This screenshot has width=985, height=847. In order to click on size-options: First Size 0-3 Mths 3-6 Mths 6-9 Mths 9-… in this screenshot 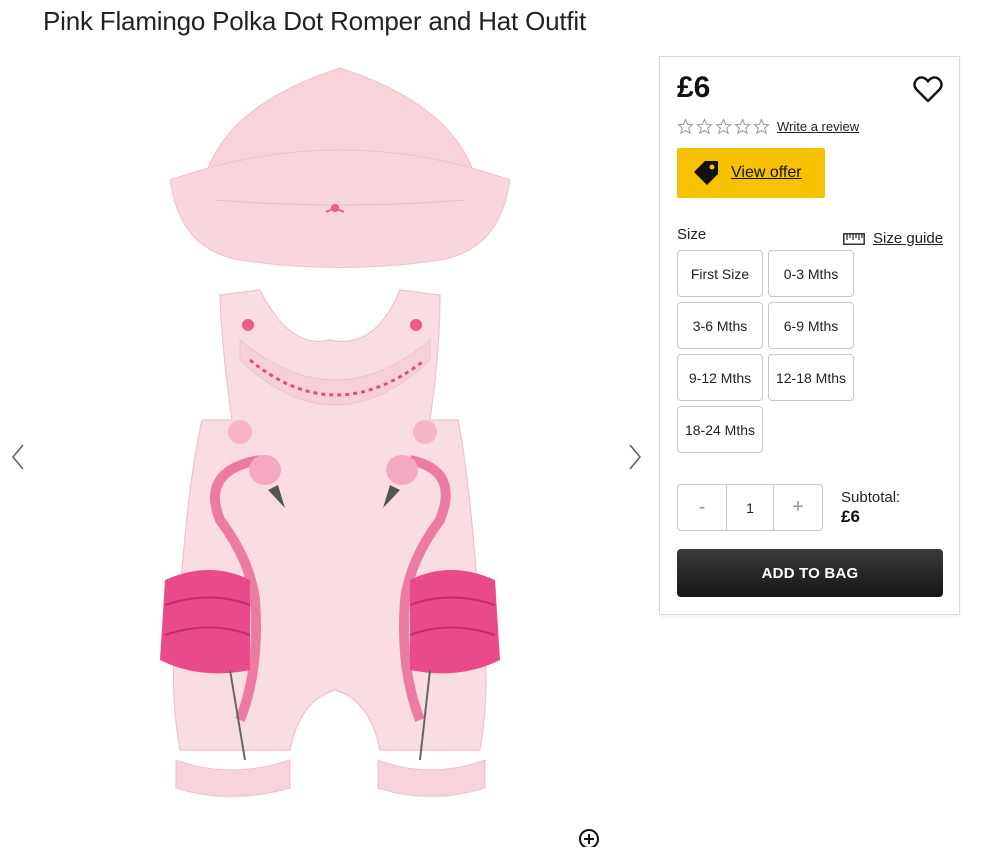, I will do `click(767, 351)`.